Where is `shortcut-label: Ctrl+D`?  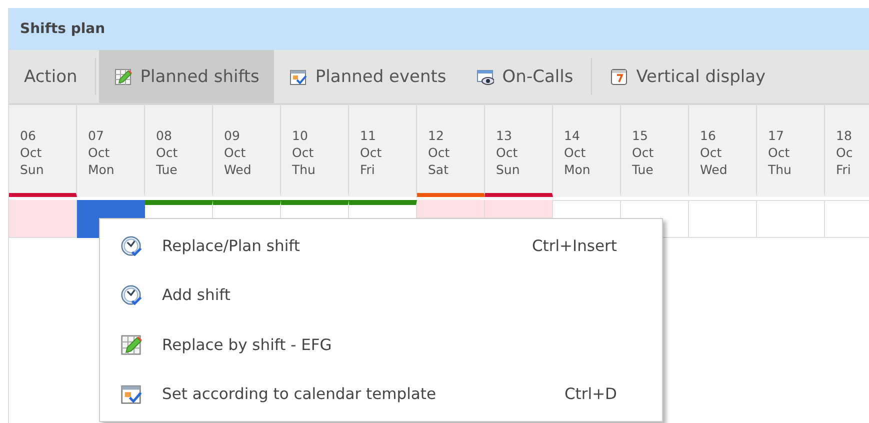 shortcut-label: Ctrl+D is located at coordinates (590, 394).